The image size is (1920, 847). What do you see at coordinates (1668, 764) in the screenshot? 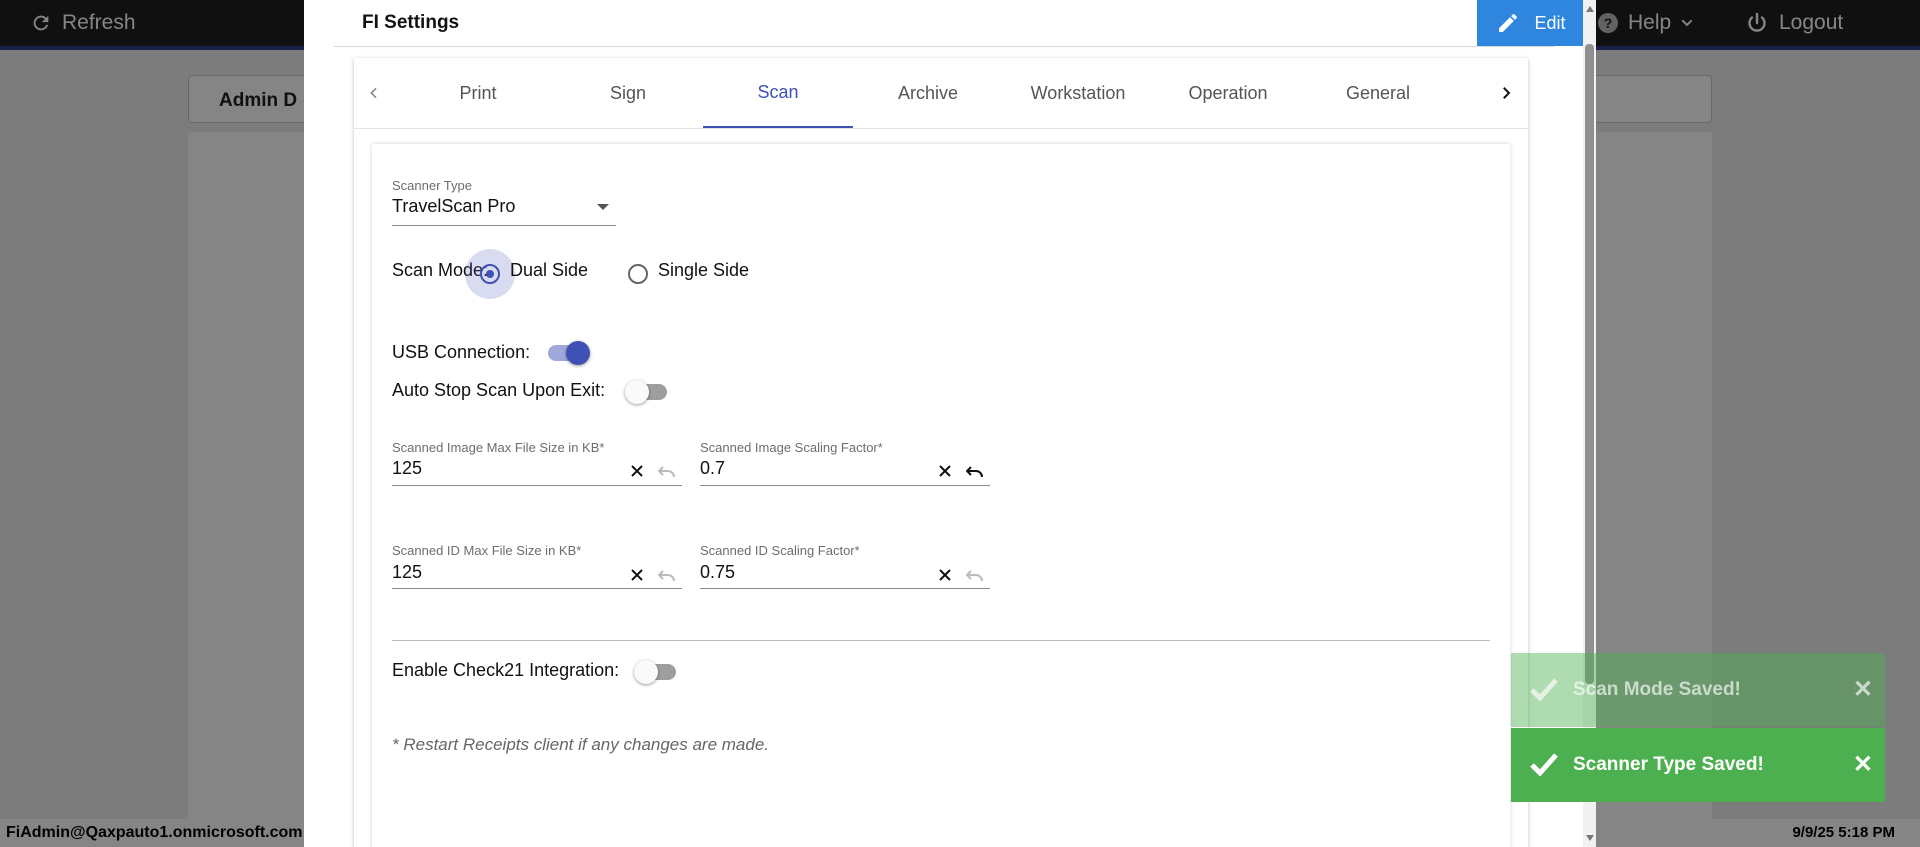
I see `toast-message: Scanner Type Saved!` at bounding box center [1668, 764].